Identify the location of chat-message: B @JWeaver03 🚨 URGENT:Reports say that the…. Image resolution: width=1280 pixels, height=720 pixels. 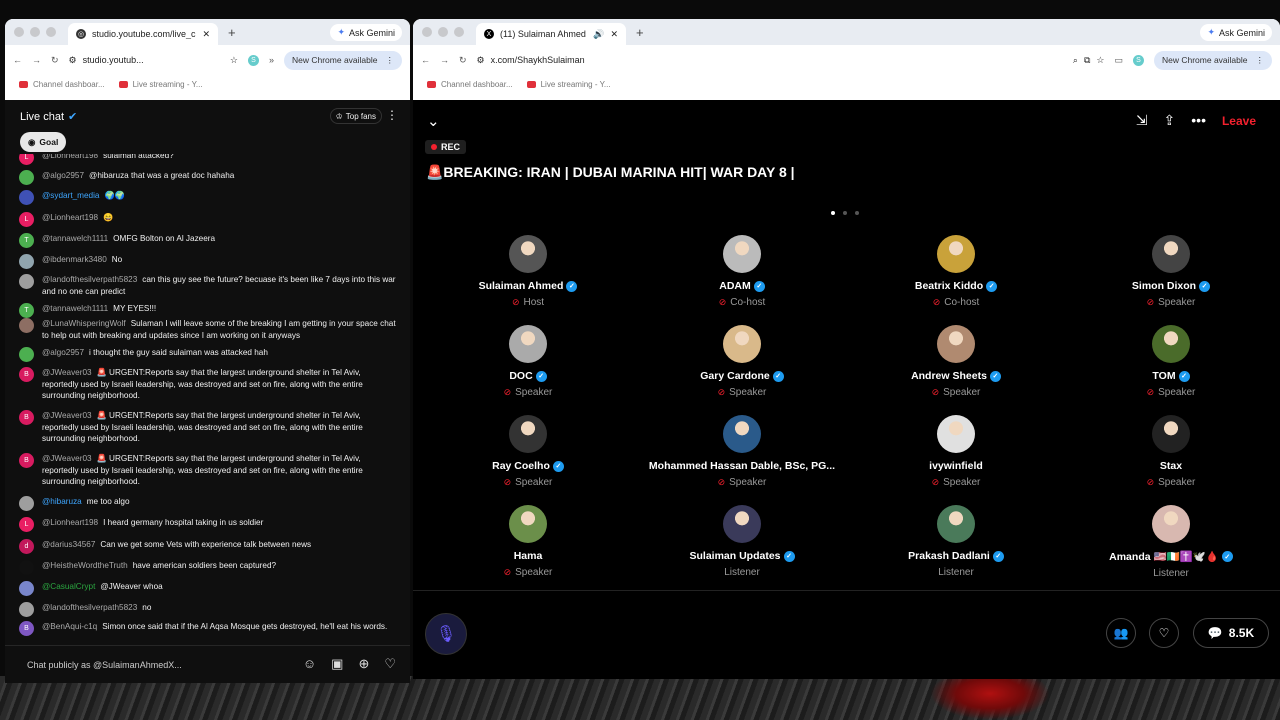
(209, 470).